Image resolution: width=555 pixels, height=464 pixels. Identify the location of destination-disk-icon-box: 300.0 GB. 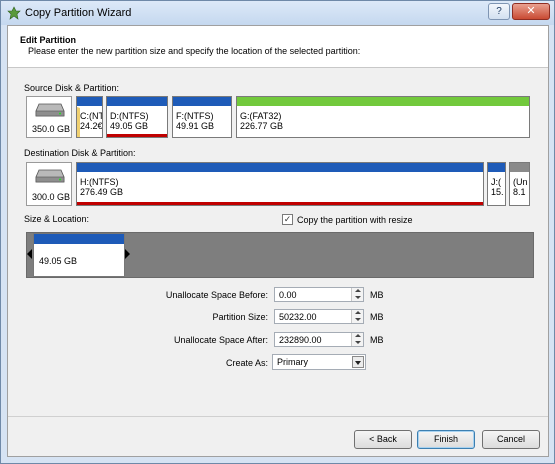
(49, 184).